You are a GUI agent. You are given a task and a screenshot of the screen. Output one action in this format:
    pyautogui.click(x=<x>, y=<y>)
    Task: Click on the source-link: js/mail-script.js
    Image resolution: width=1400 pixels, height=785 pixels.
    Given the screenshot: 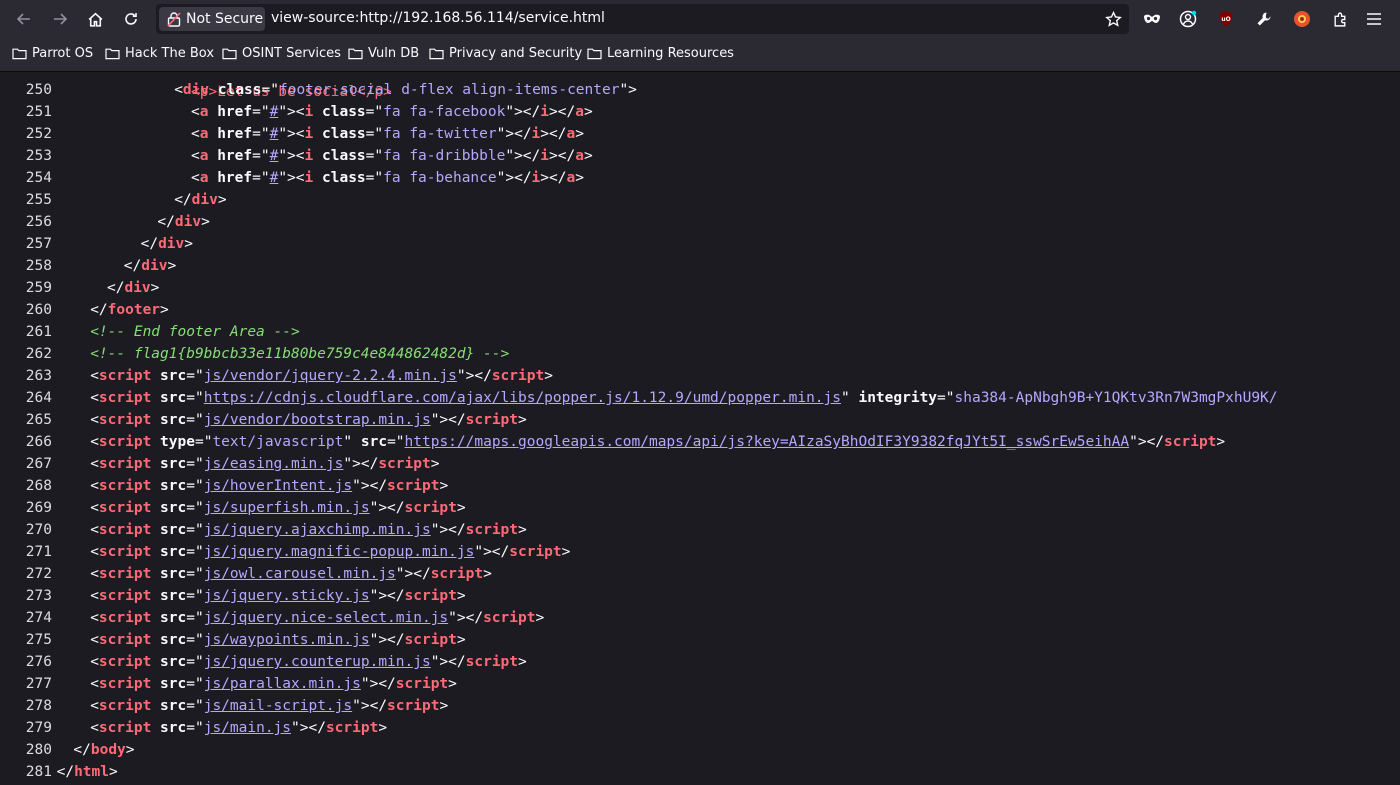 What is the action you would take?
    pyautogui.click(x=278, y=706)
    